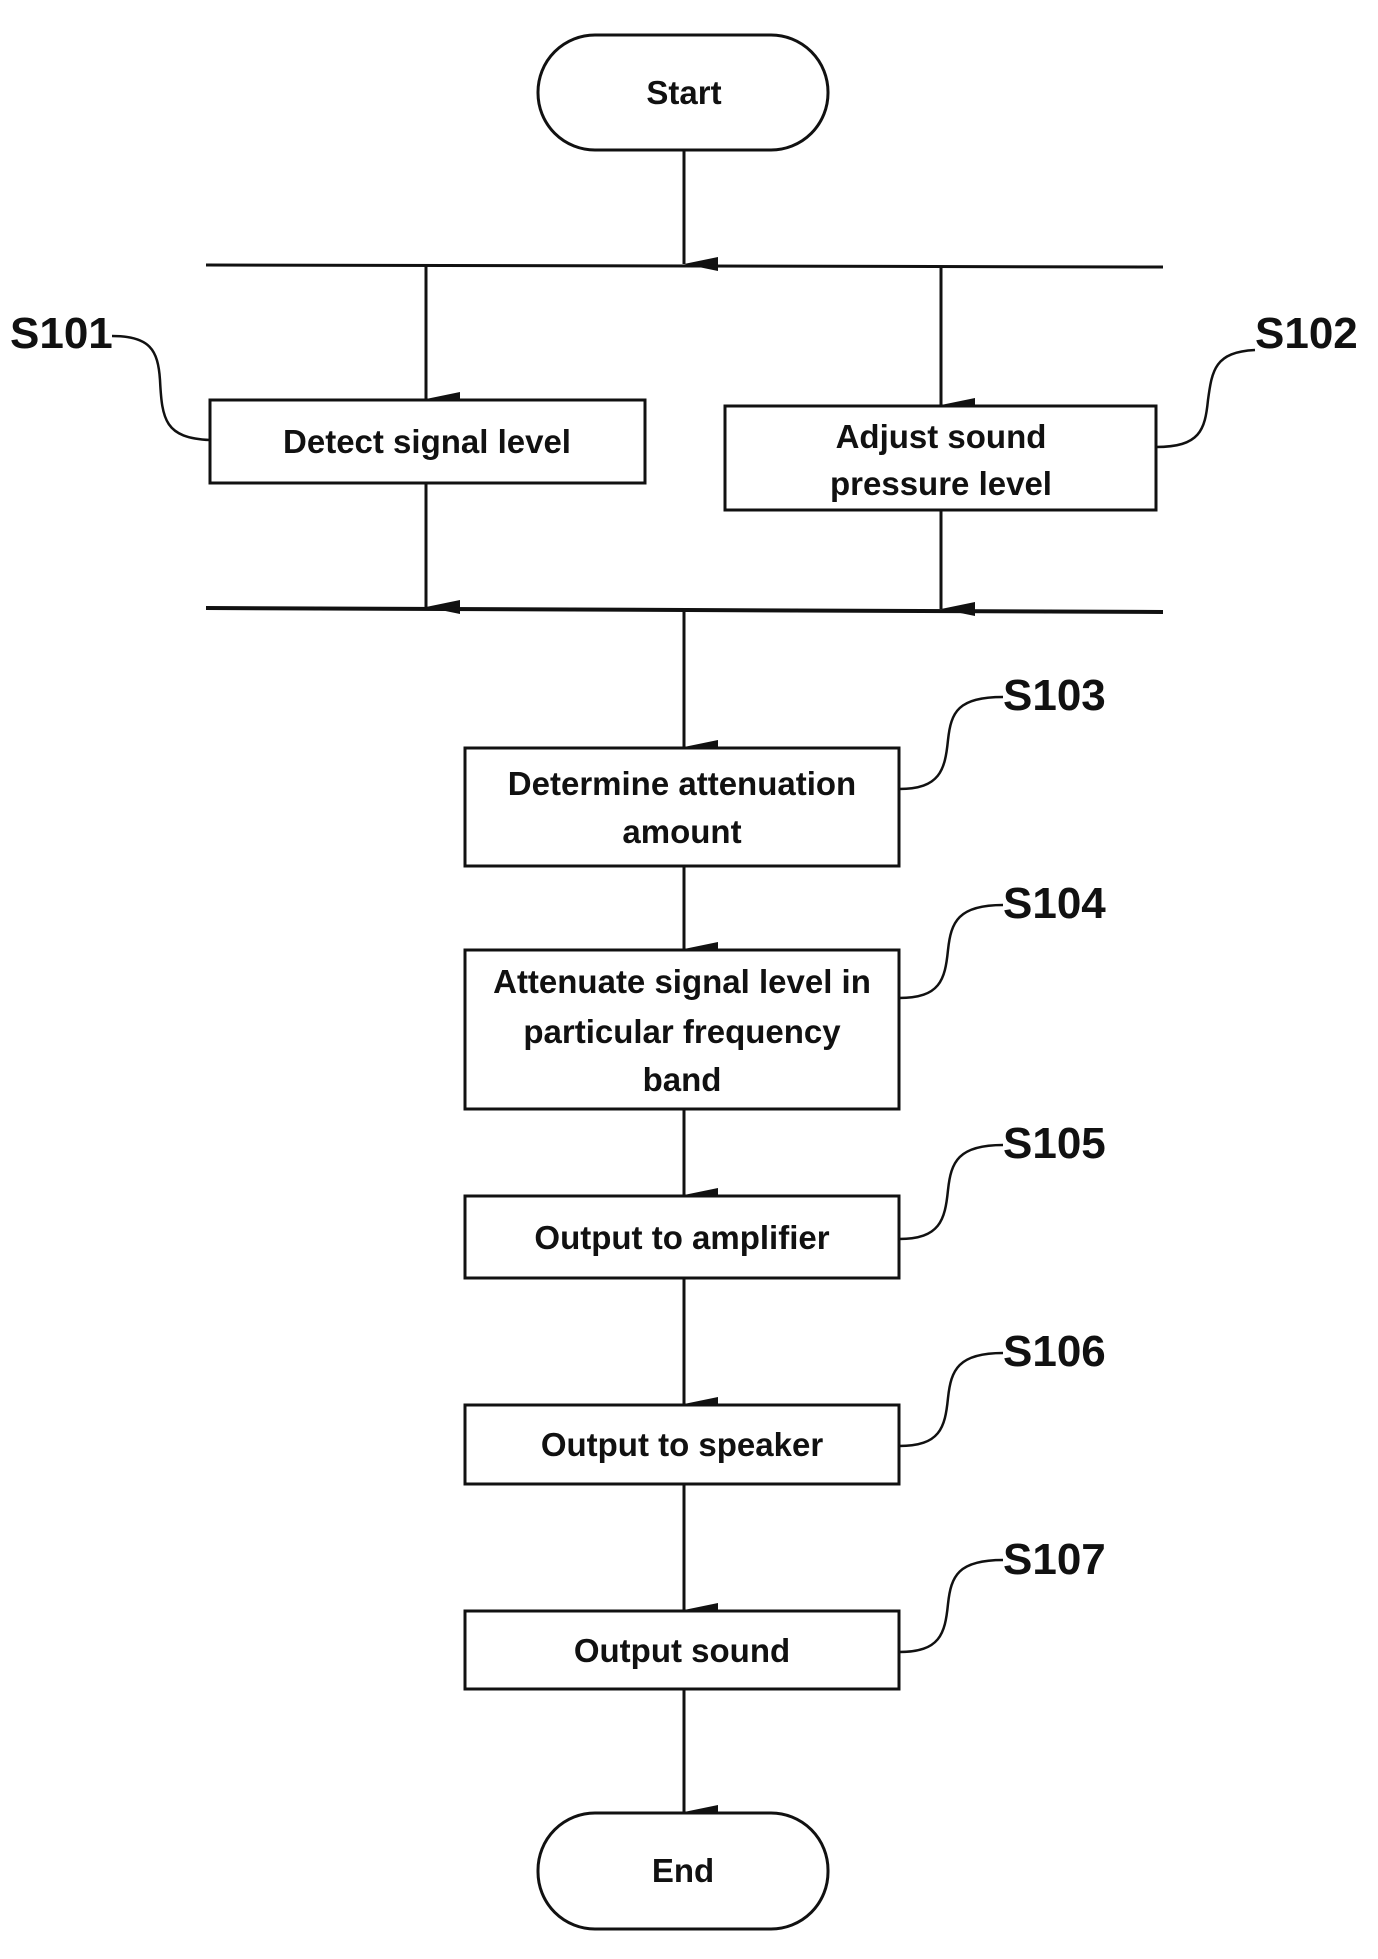 The height and width of the screenshot is (1959, 1378). What do you see at coordinates (951, 1399) in the screenshot?
I see `leader-s106` at bounding box center [951, 1399].